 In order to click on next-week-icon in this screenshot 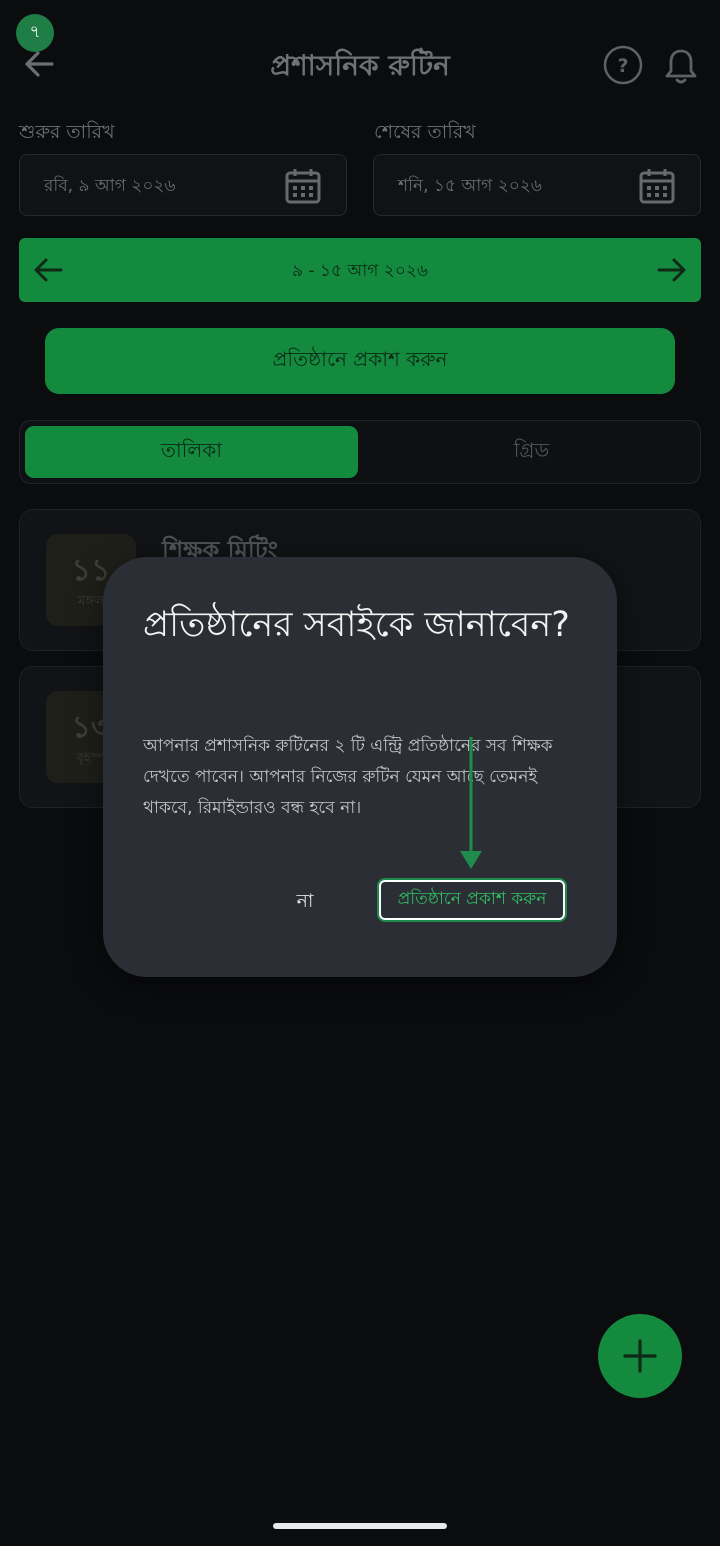, I will do `click(671, 270)`.